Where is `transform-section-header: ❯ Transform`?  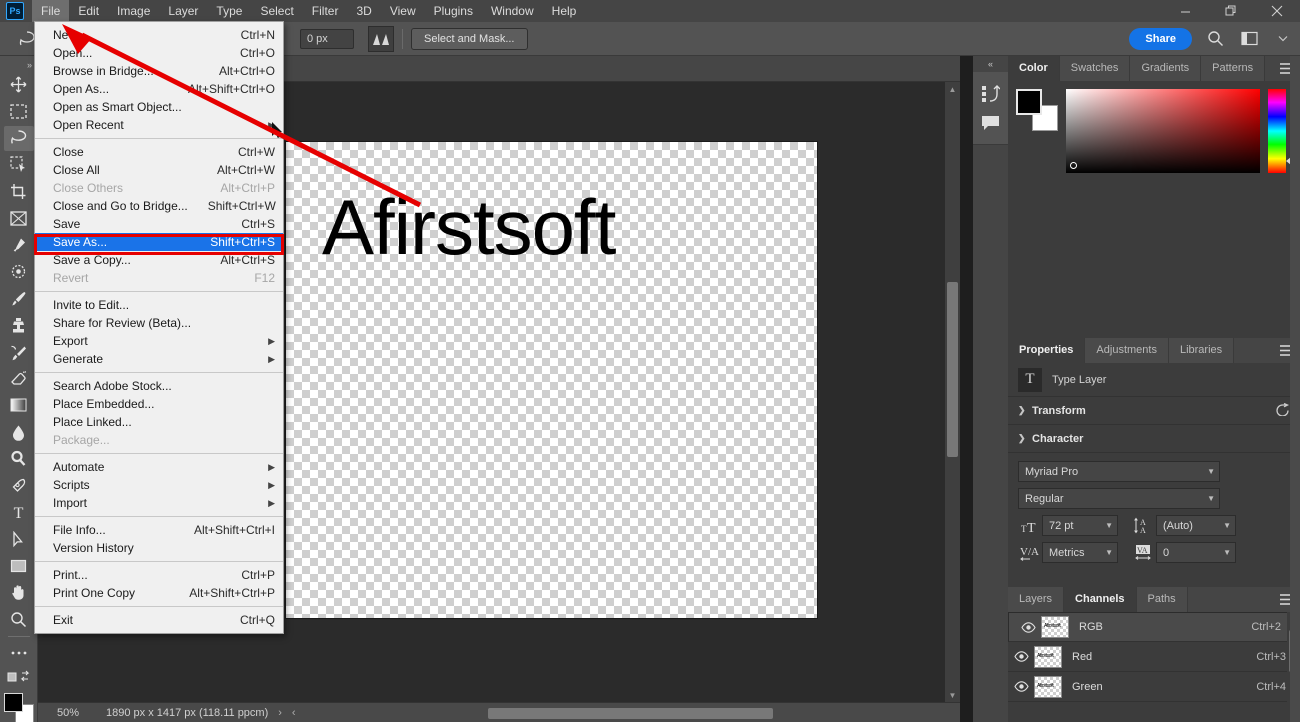
transform-section-header: ❯ Transform is located at coordinates (1154, 411).